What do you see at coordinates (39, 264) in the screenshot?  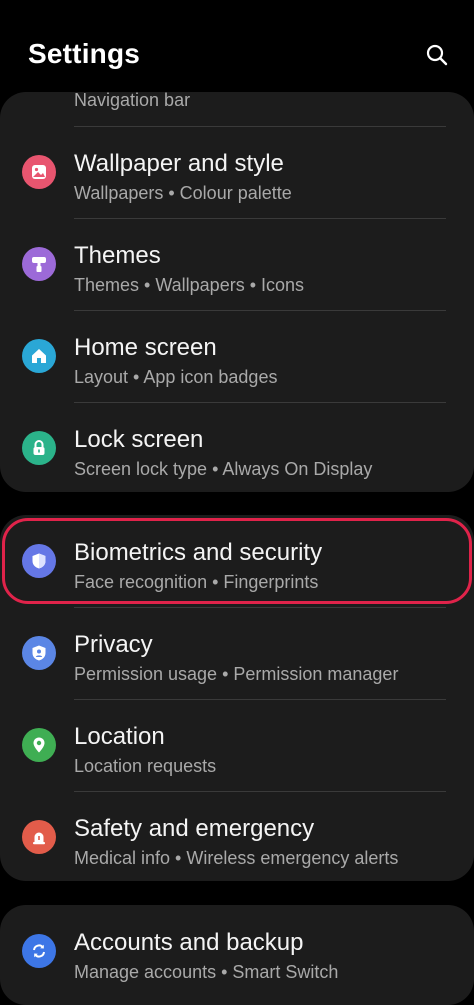 I see `paint-roller-icon` at bounding box center [39, 264].